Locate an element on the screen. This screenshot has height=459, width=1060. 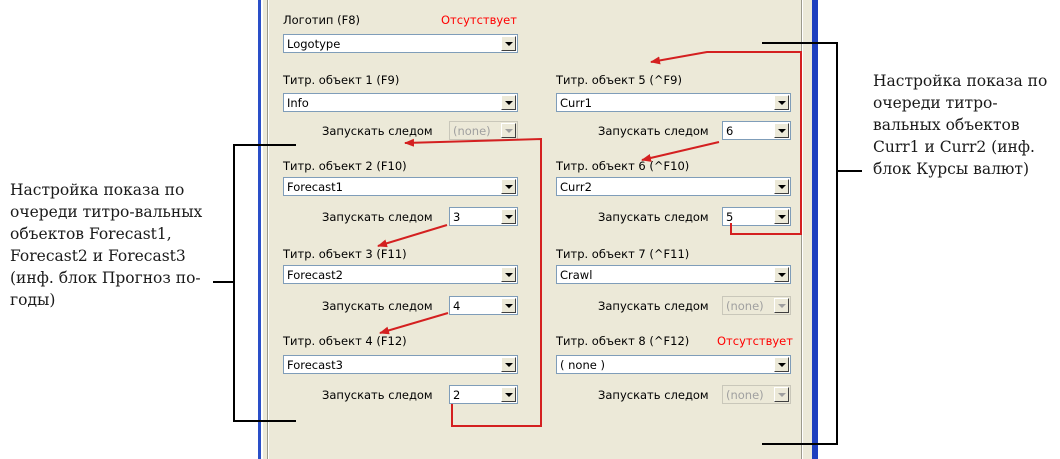
left-highlight is located at coordinates (262, 229).